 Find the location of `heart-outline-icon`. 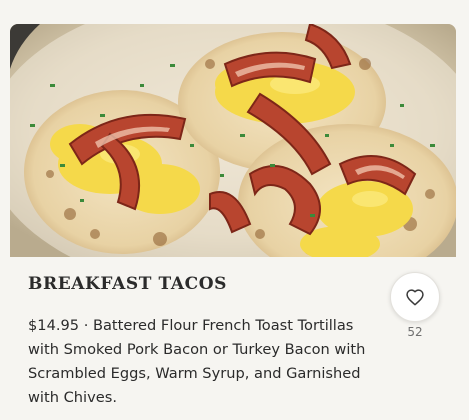

heart-outline-icon is located at coordinates (415, 297).